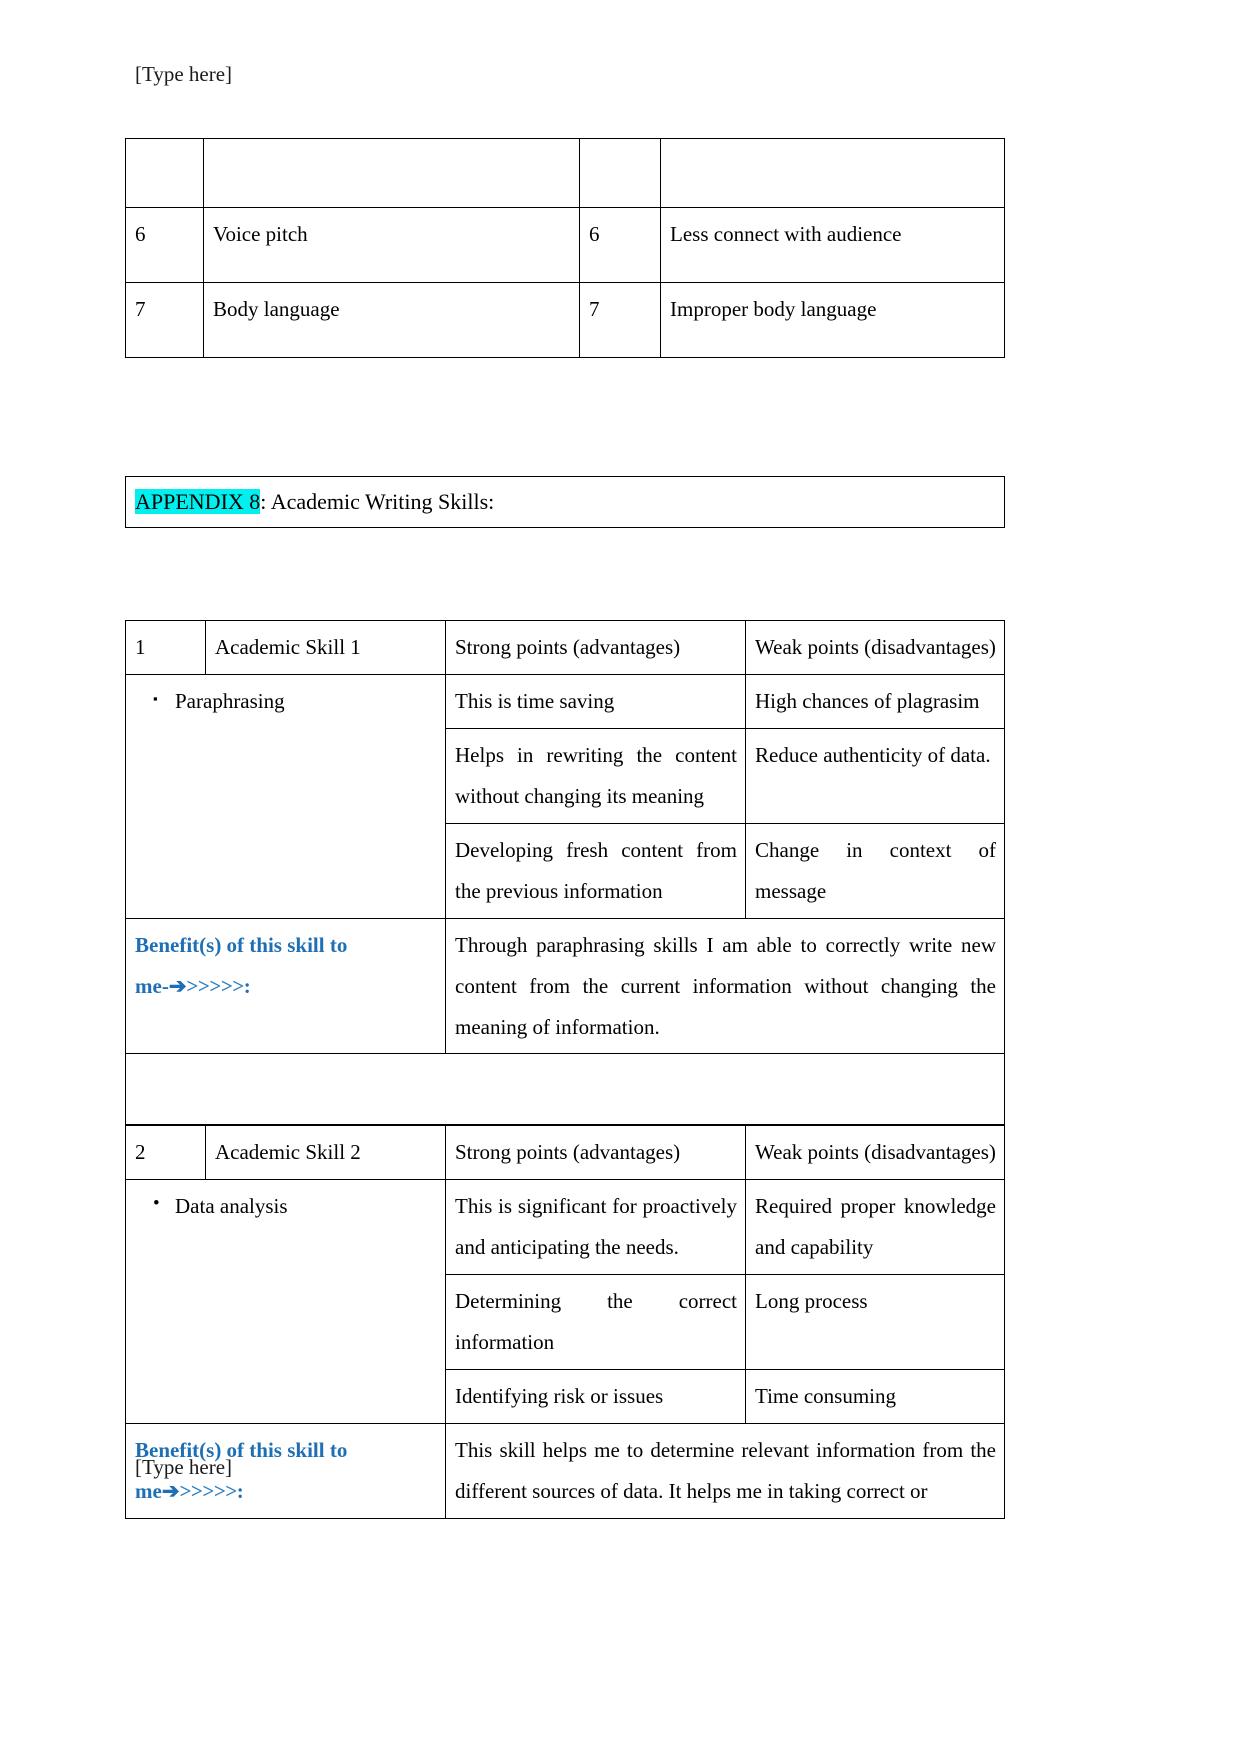  I want to click on table-row: 7 Body language 7 Improper body language, so click(565, 320).